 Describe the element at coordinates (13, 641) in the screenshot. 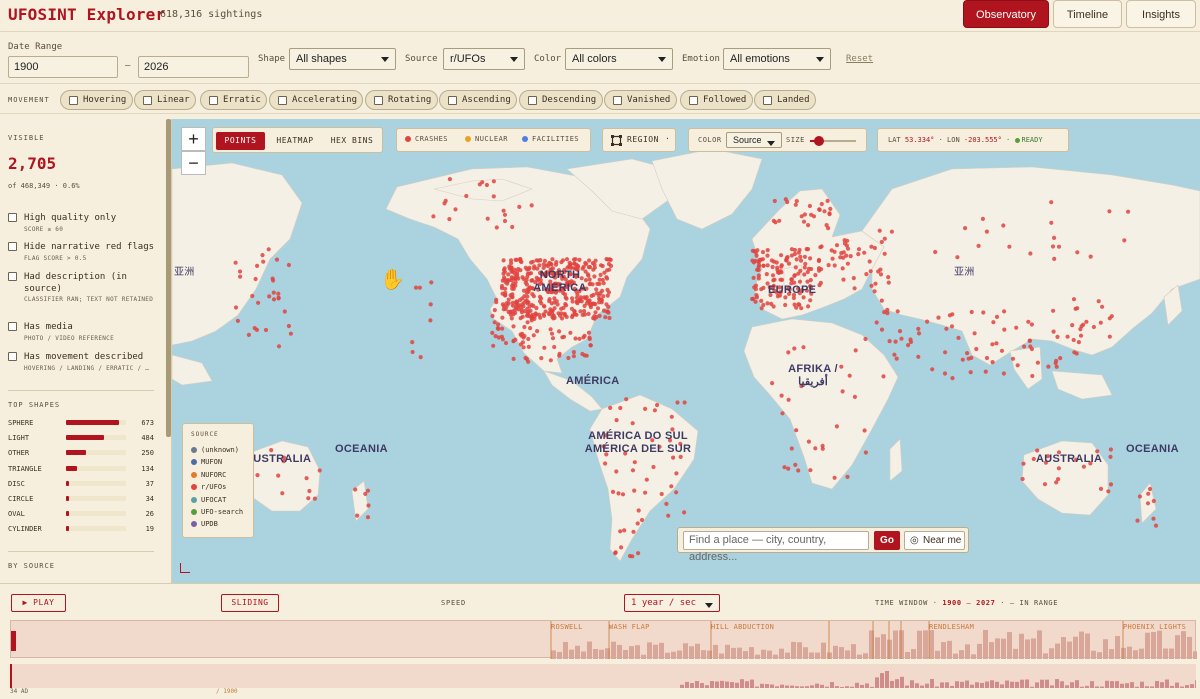

I see `timeline-start-handle` at that location.